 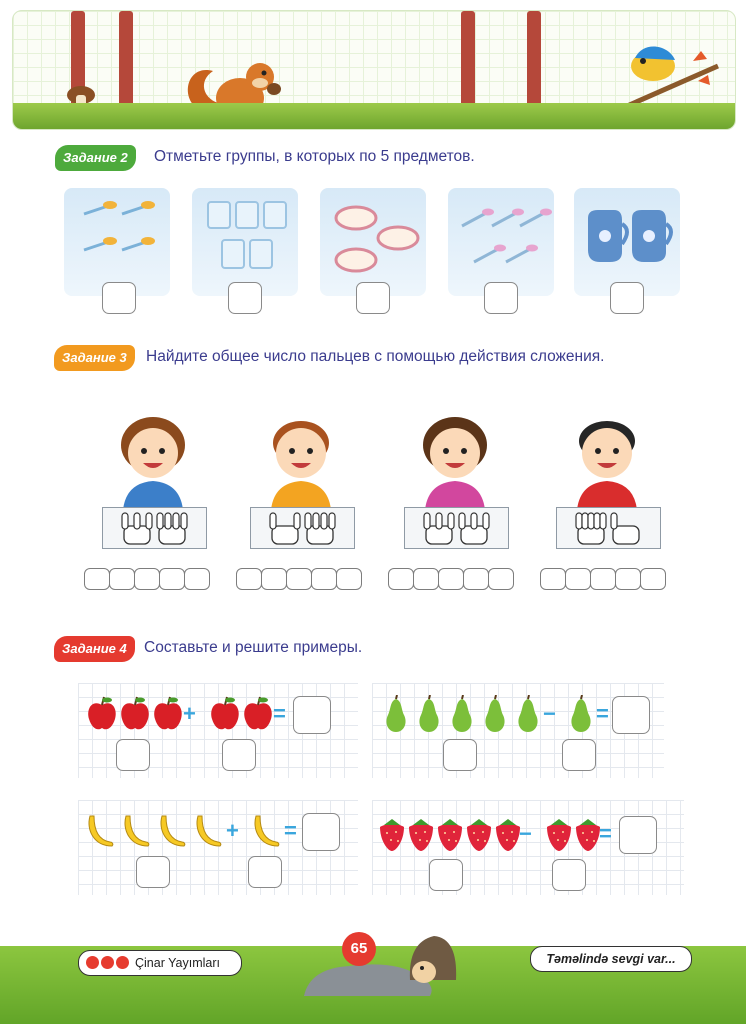 What do you see at coordinates (122, 962) in the screenshot?
I see `youtube-icon` at bounding box center [122, 962].